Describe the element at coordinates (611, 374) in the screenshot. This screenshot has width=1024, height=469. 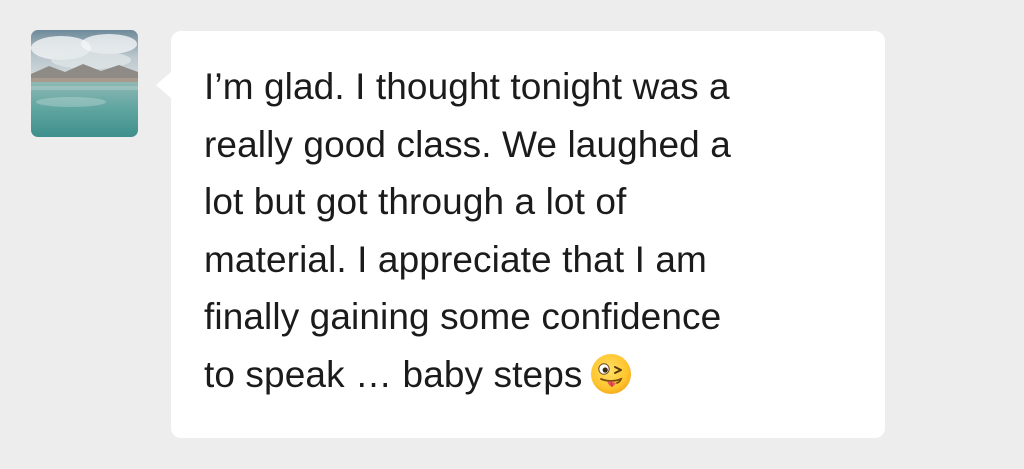
I see `winking-face-with-tongue-icon` at that location.